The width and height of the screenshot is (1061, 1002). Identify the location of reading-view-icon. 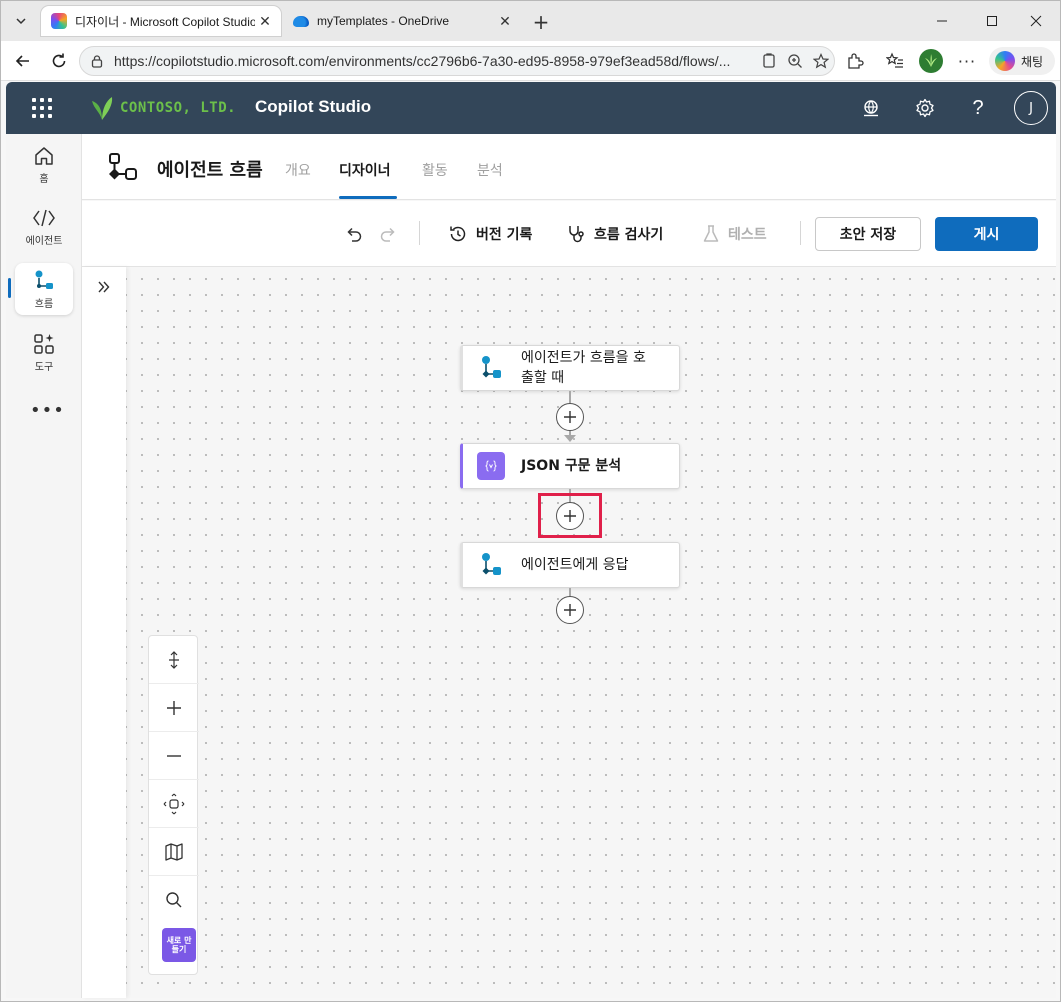
(769, 61).